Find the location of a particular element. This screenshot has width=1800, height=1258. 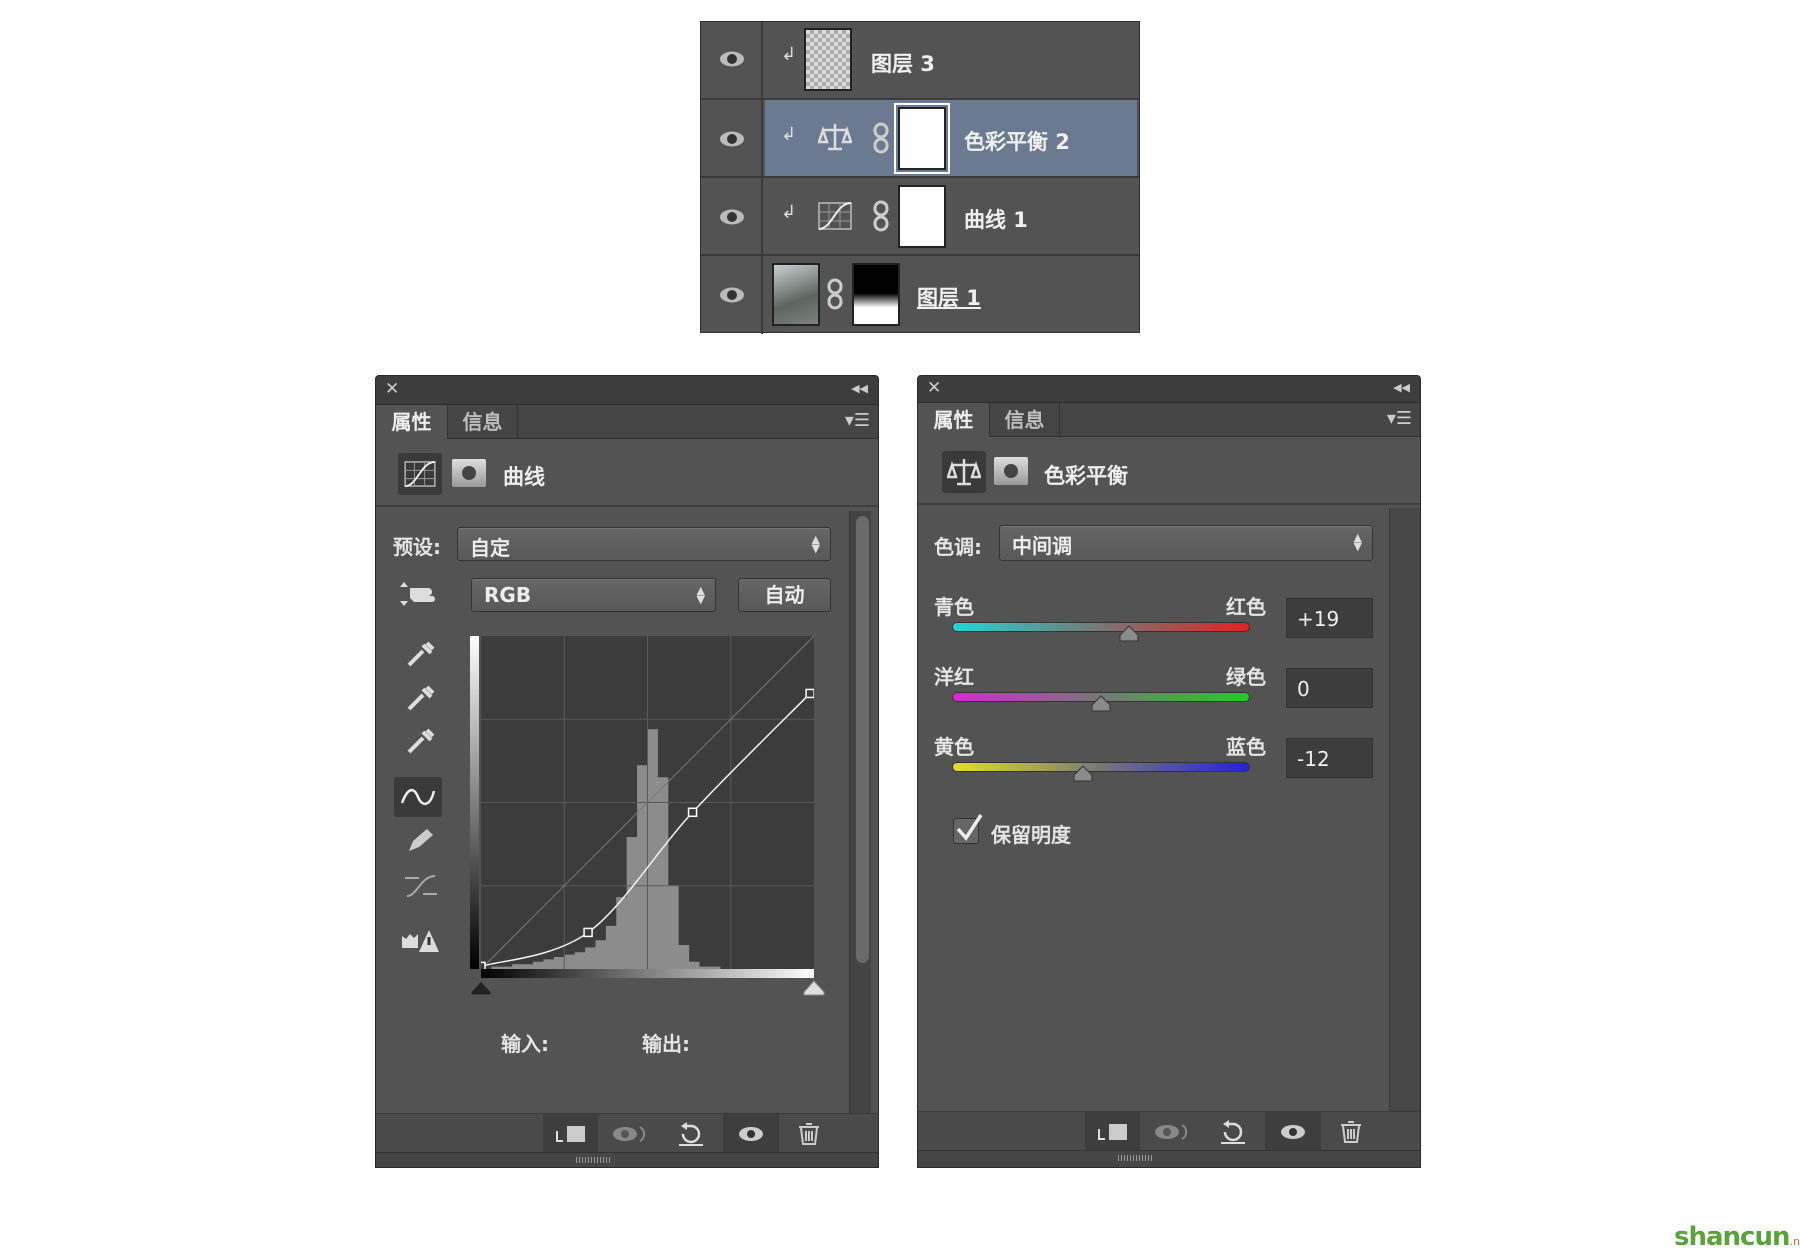

slider-value-field: 0 is located at coordinates (1329, 688).